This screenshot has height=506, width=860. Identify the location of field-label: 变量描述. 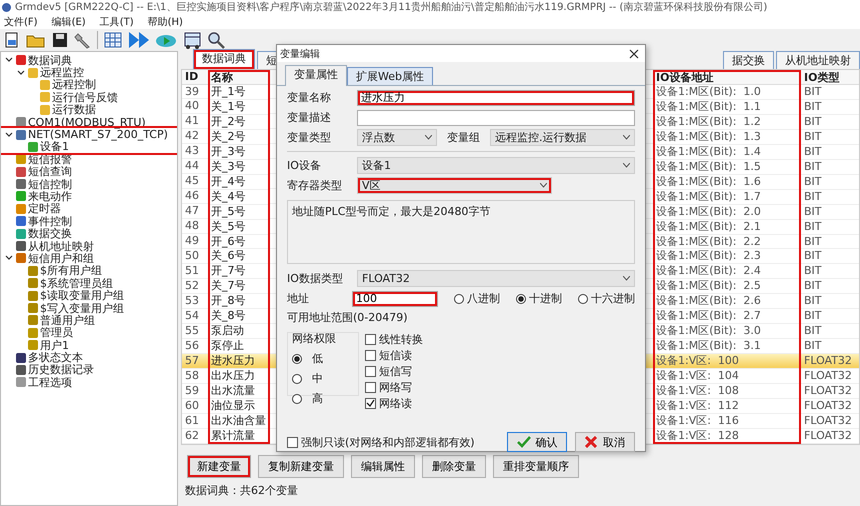
(309, 117).